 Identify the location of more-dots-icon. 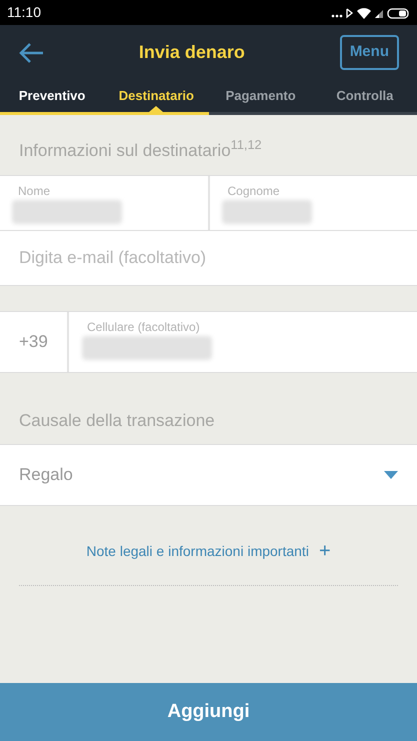
(337, 15).